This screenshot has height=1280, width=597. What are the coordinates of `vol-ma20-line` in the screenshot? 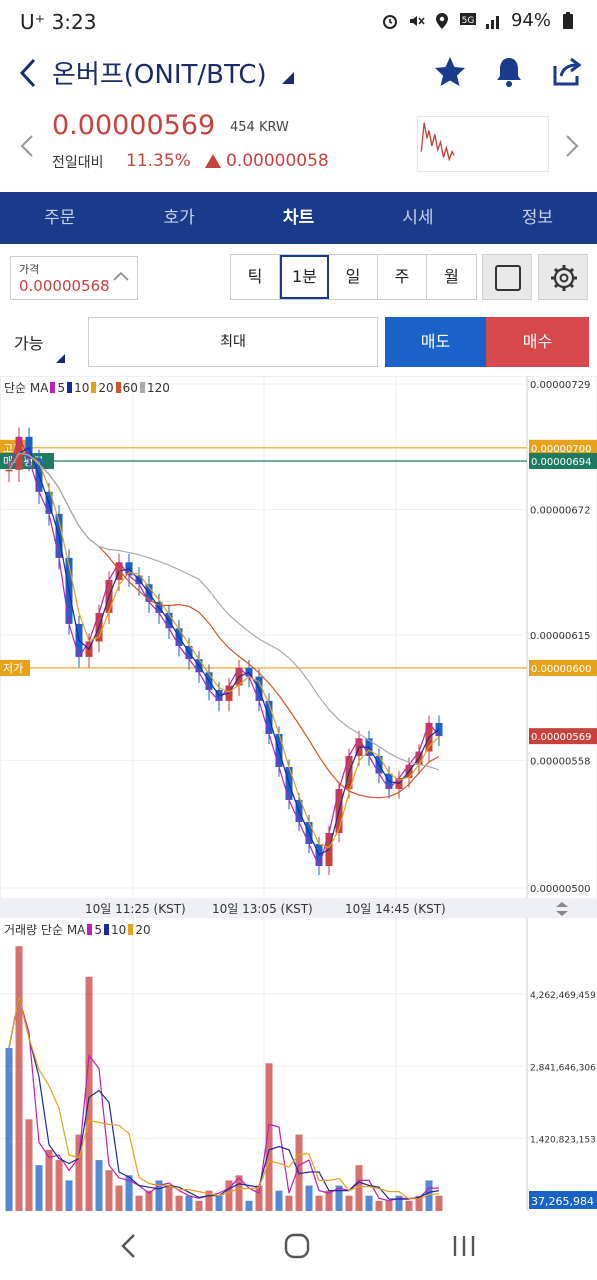 It's located at (224, 1098).